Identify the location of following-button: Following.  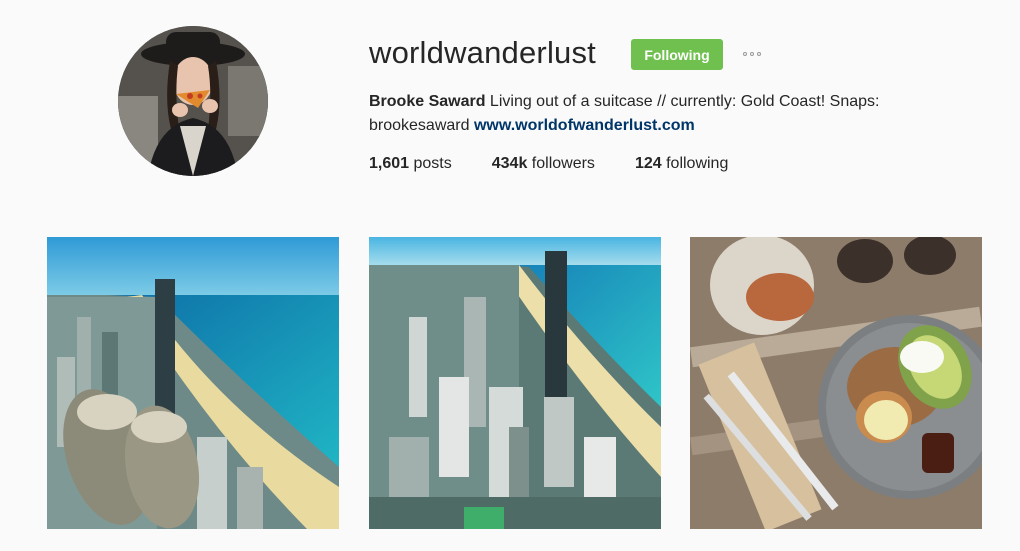
(677, 54).